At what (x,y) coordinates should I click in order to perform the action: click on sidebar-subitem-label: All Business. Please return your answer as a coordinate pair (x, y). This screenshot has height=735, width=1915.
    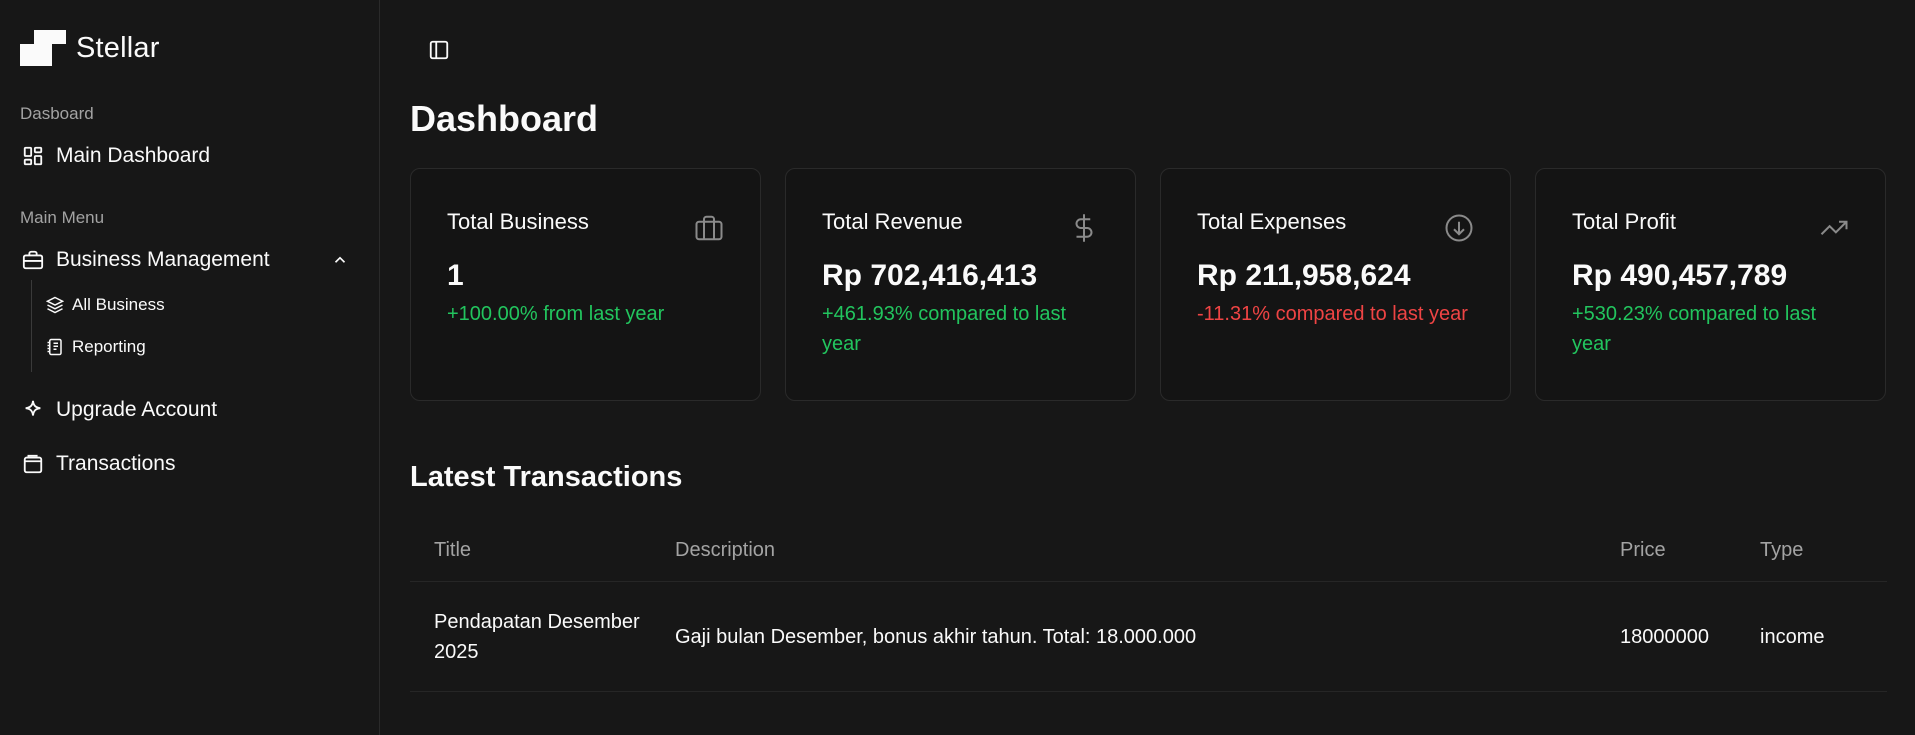
    Looking at the image, I should click on (118, 304).